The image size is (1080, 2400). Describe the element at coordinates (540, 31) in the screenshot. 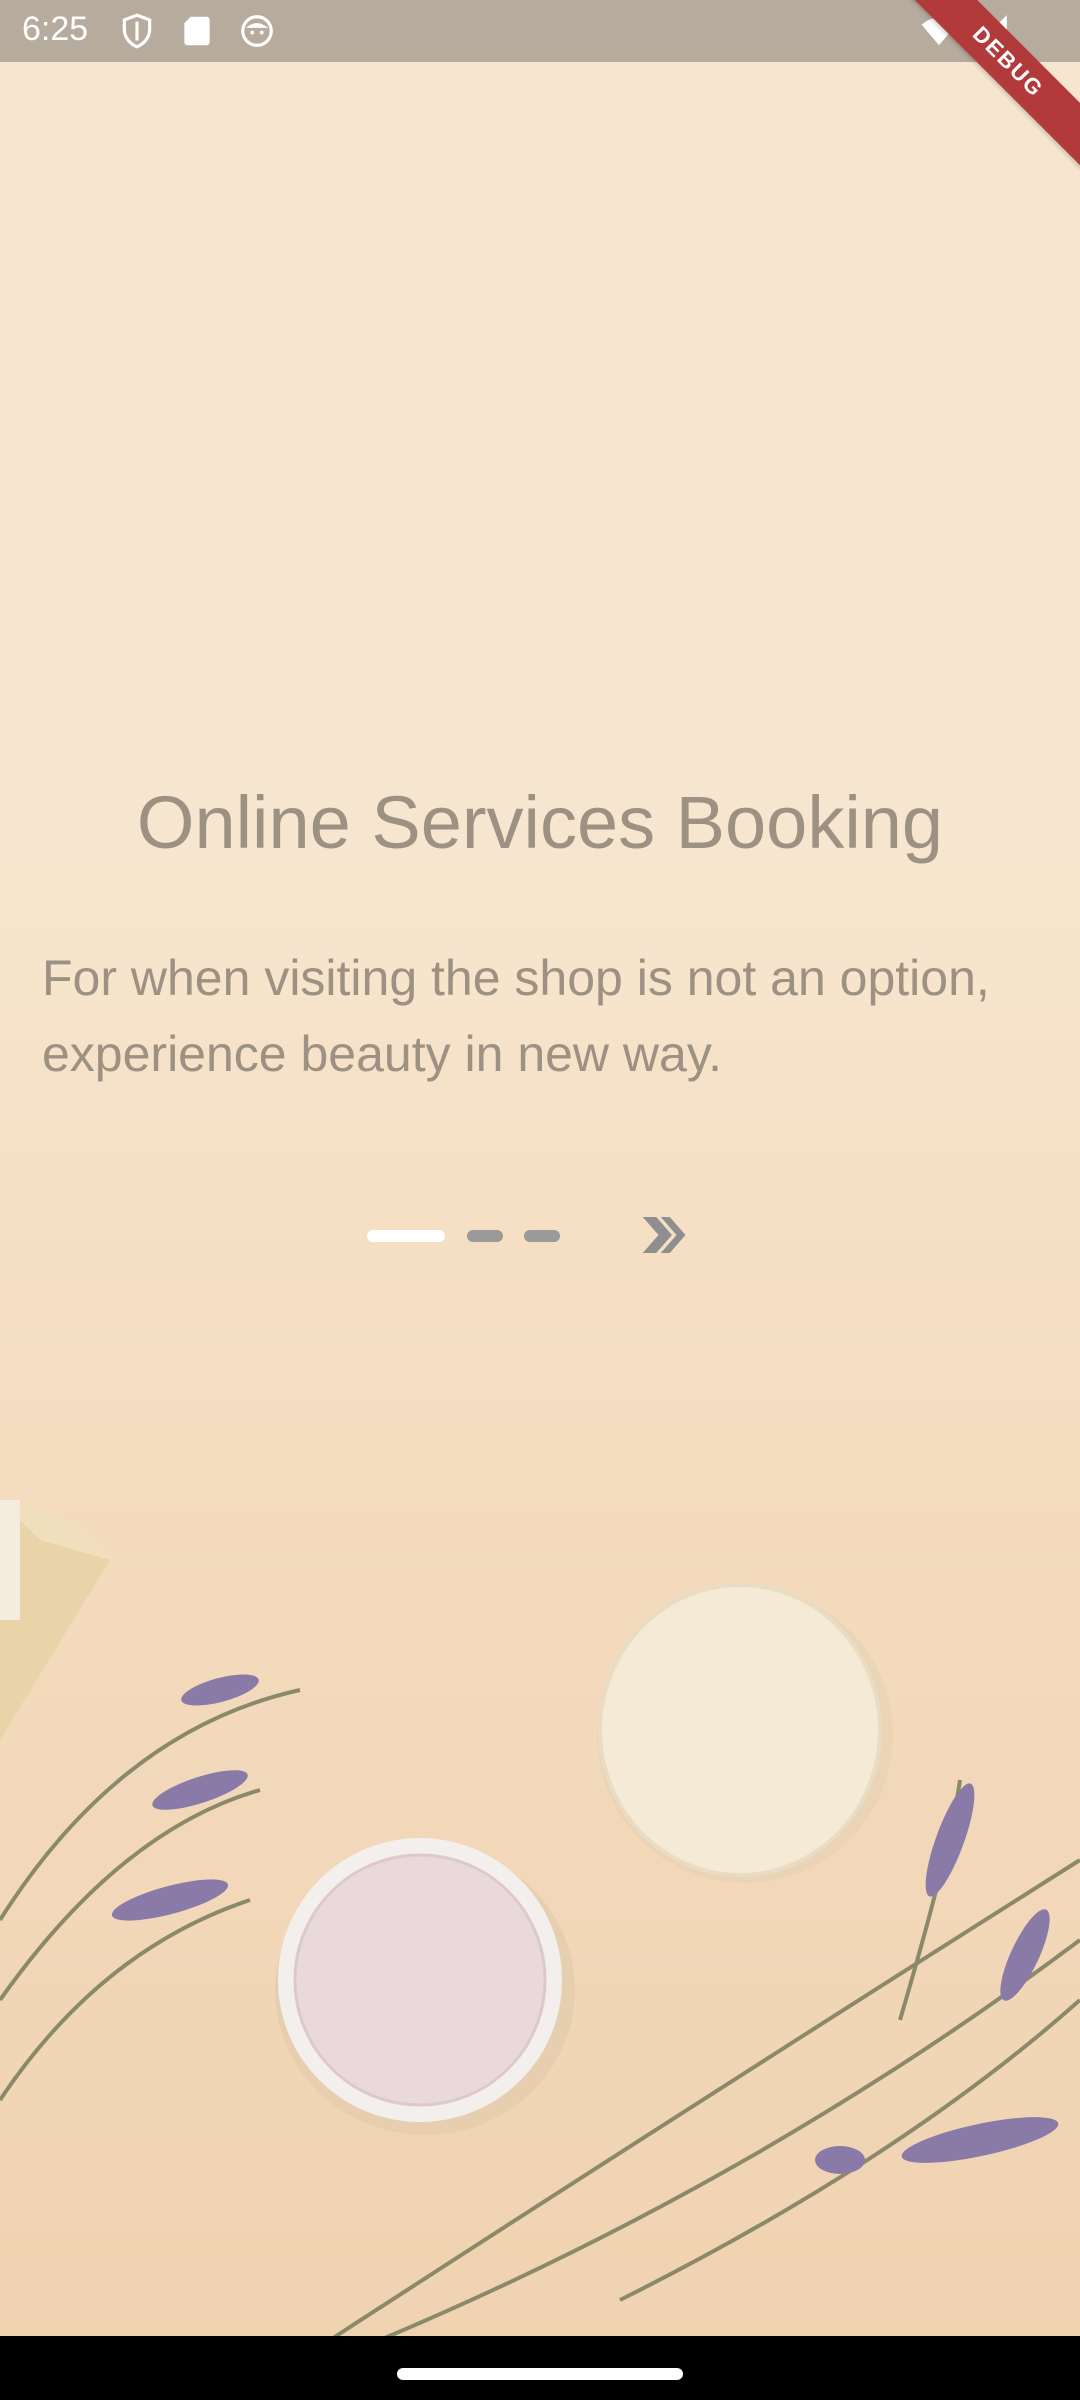

I see `status-bar: 6:25` at that location.